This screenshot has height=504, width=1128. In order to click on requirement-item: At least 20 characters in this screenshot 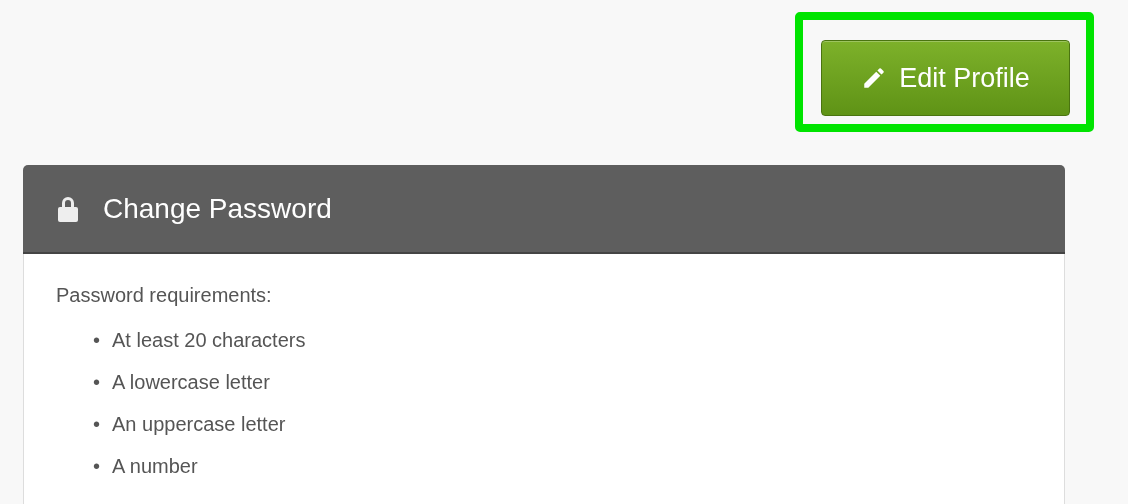, I will do `click(209, 340)`.